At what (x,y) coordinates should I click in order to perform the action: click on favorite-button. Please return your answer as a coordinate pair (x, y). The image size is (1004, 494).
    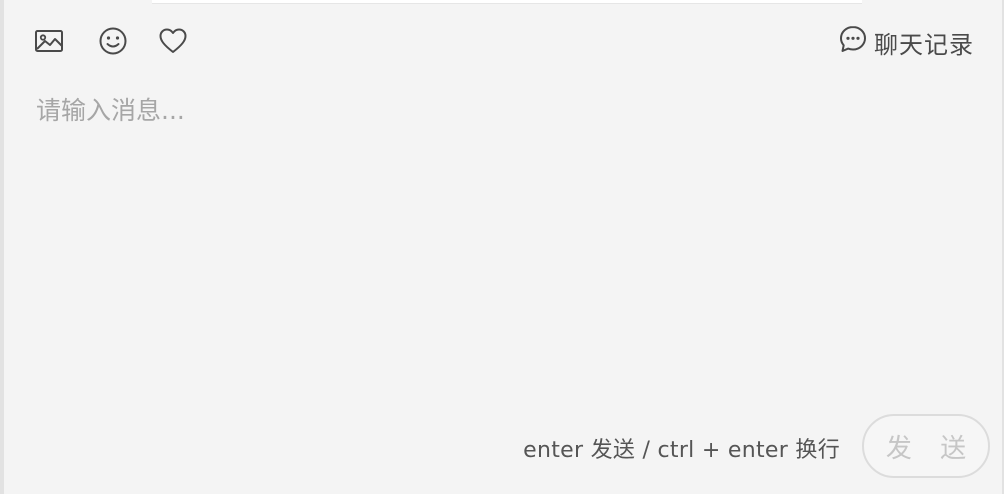
    Looking at the image, I should click on (173, 41).